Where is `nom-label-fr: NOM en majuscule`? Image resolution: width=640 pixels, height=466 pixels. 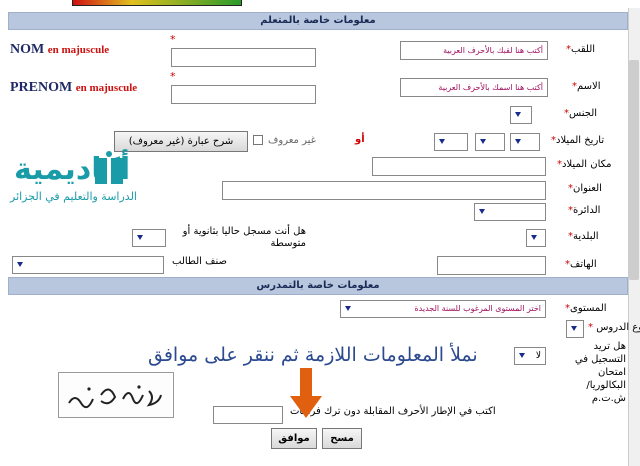
nom-label-fr: NOM en majuscule is located at coordinates (59, 50).